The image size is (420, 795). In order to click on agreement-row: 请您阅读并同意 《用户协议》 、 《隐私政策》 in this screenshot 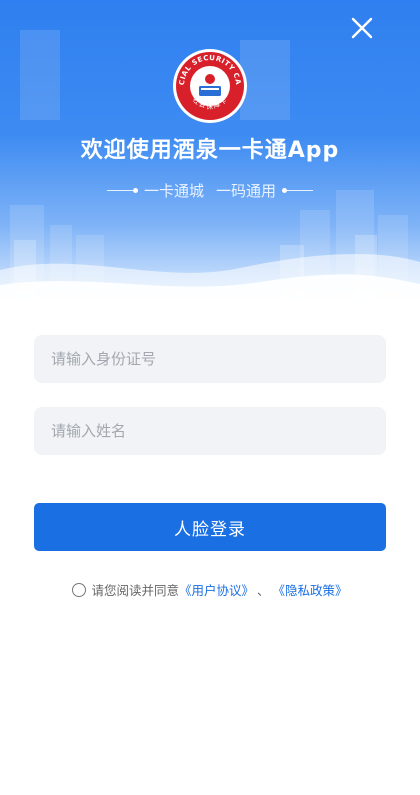, I will do `click(210, 589)`.